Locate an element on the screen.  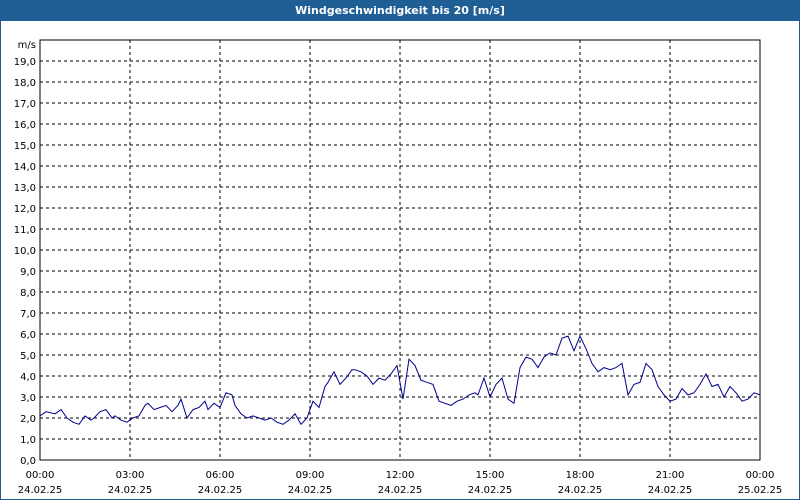
y-tick-label: 0,0 is located at coordinates (28, 461).